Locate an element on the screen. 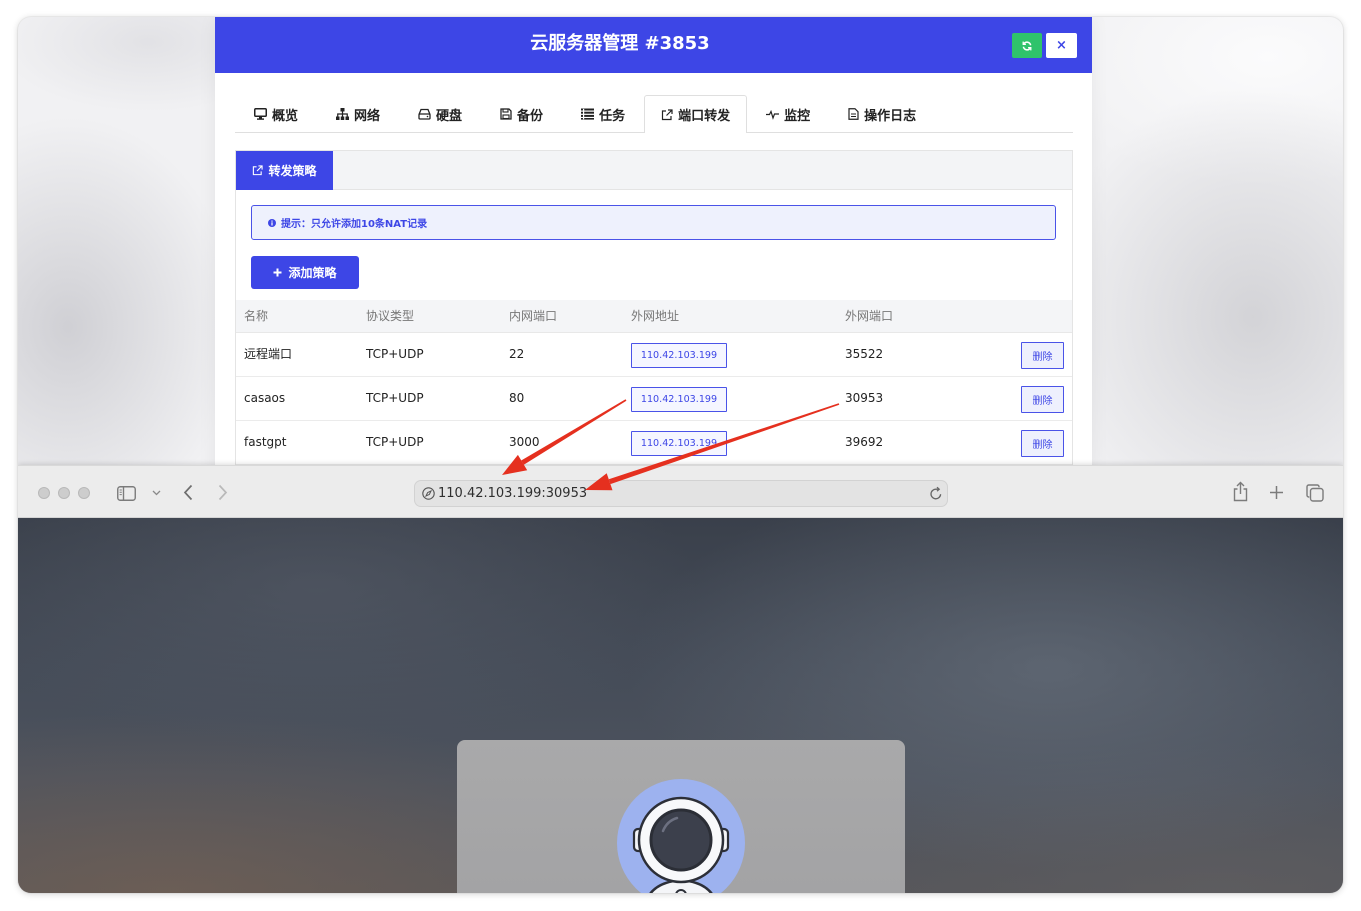 The height and width of the screenshot is (911, 1361). info-icon is located at coordinates (272, 222).